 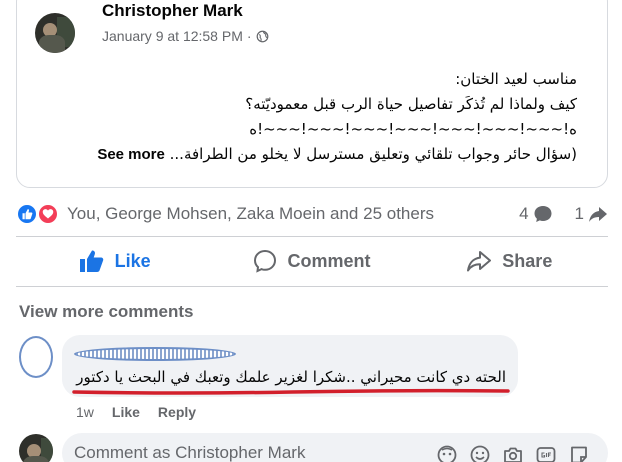 I want to click on avatar-sticker-icon, so click(x=447, y=453).